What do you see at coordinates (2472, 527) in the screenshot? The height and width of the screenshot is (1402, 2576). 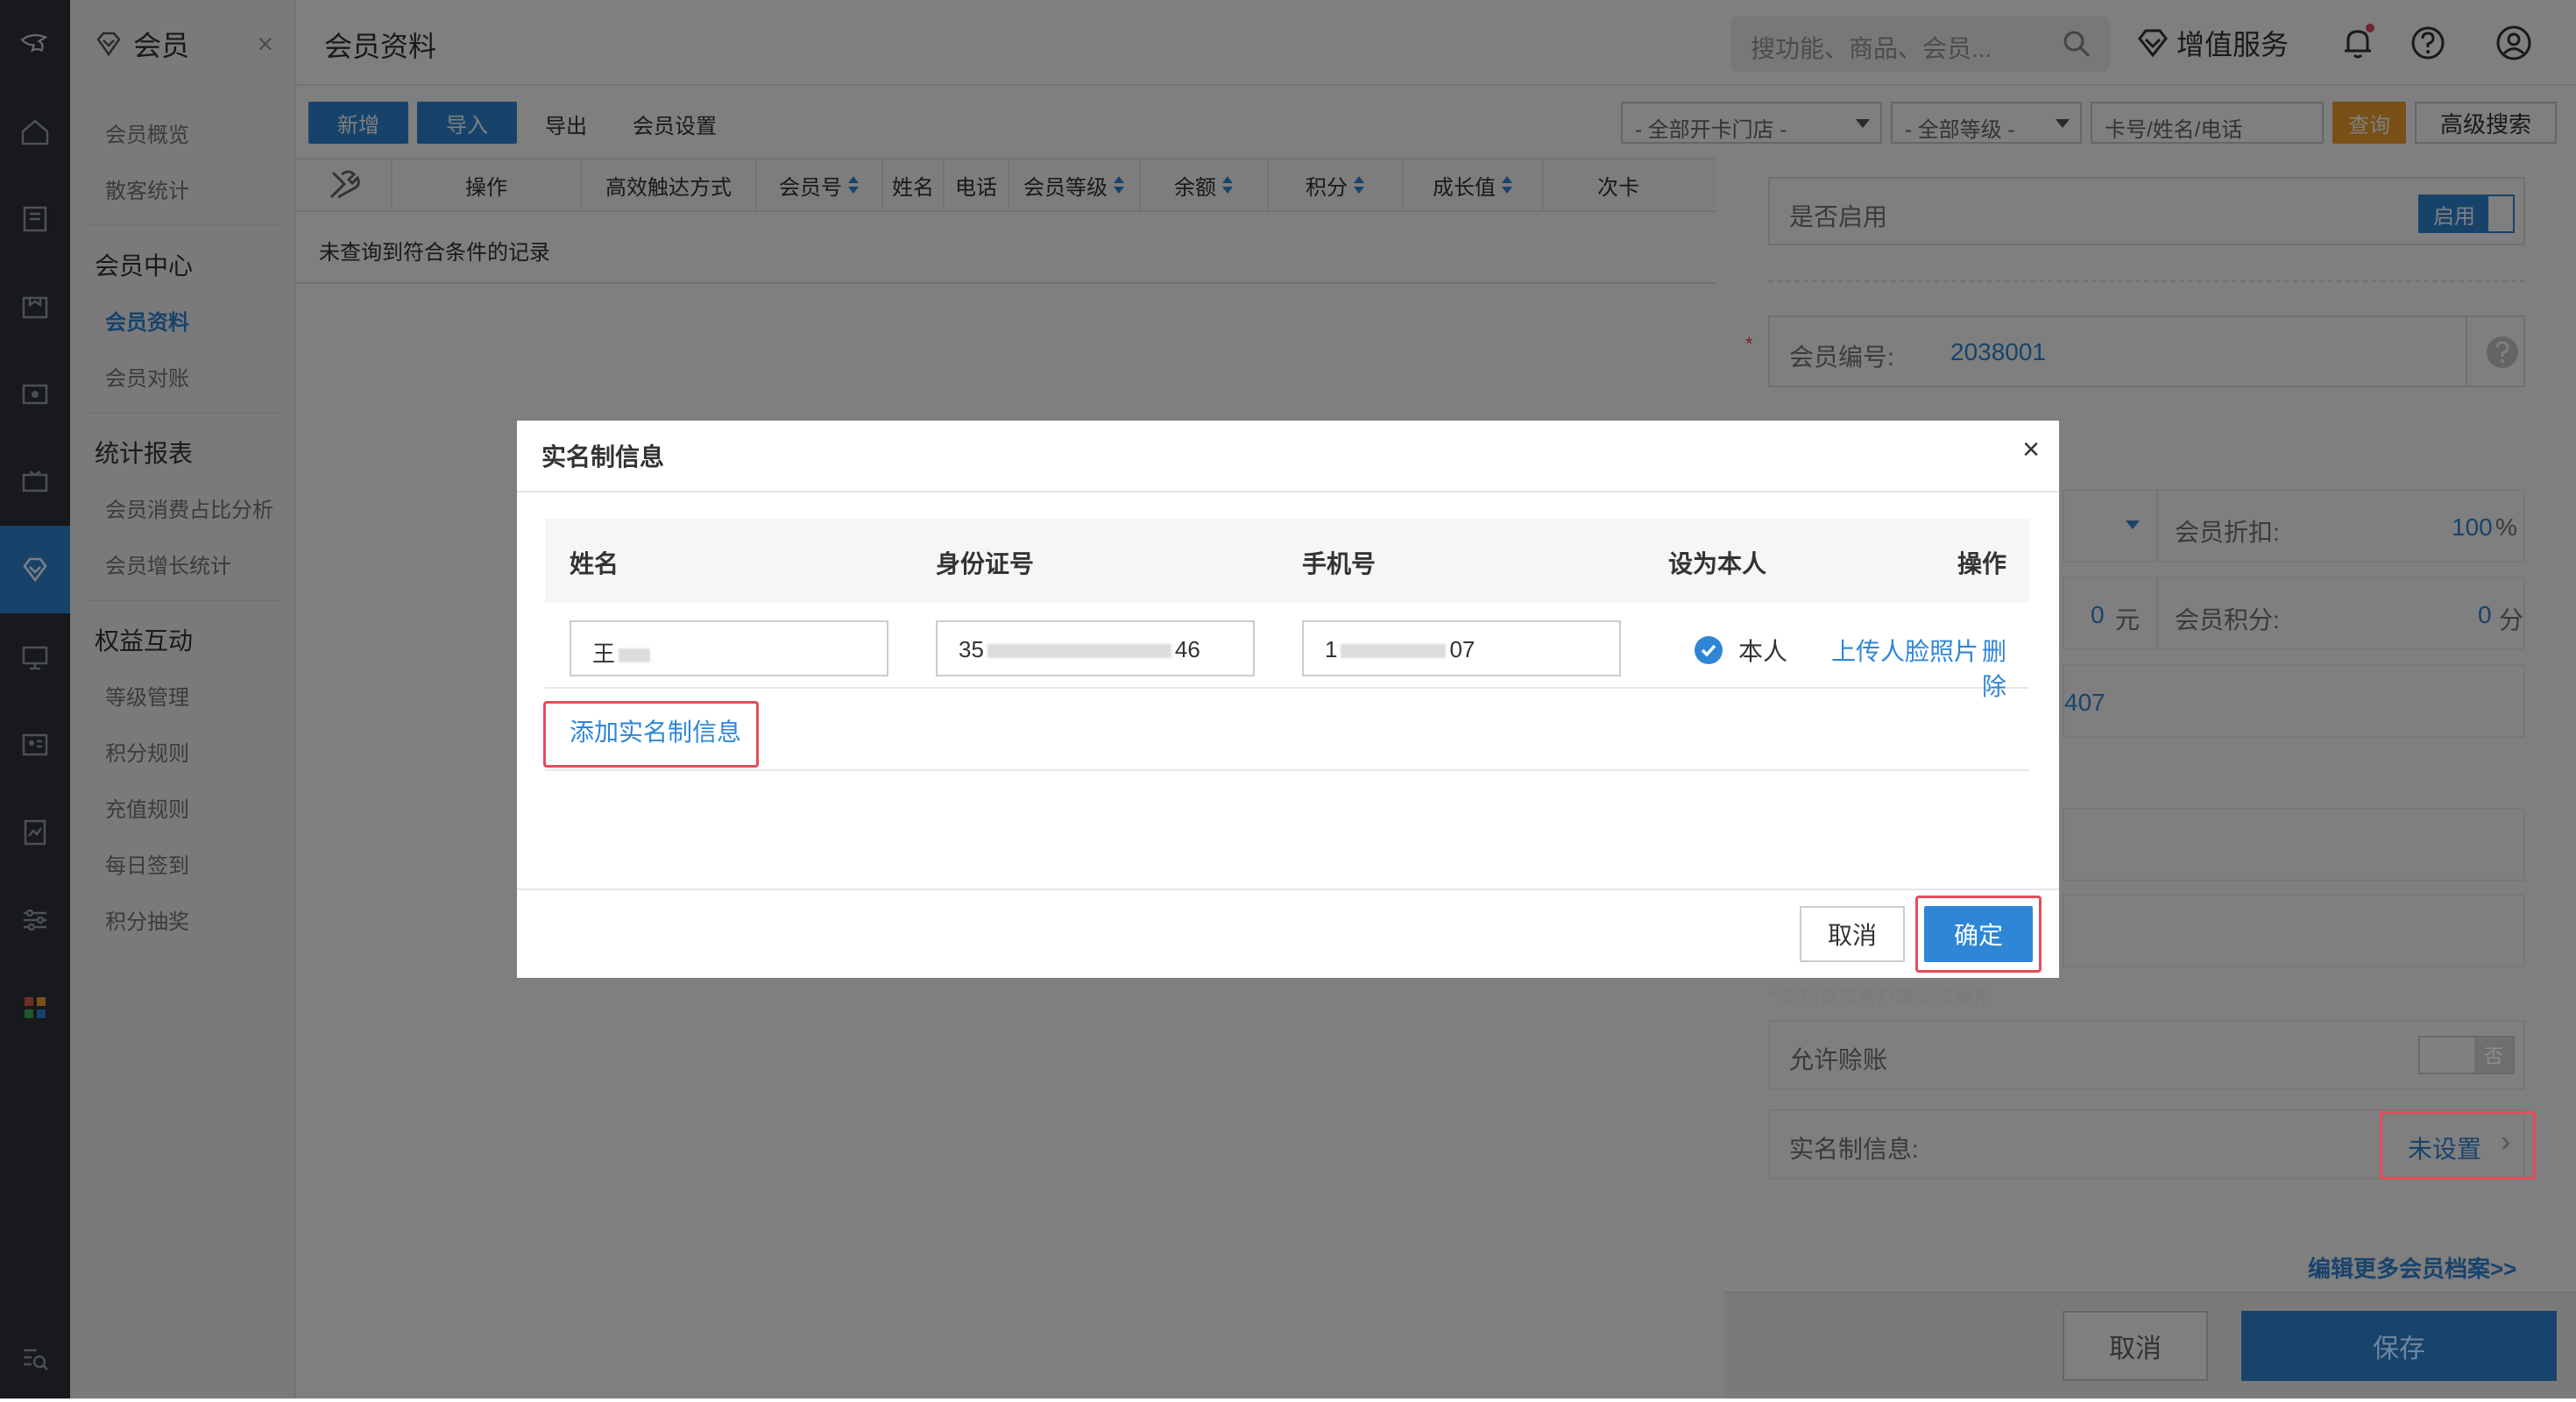 I see `discount-value: 100` at bounding box center [2472, 527].